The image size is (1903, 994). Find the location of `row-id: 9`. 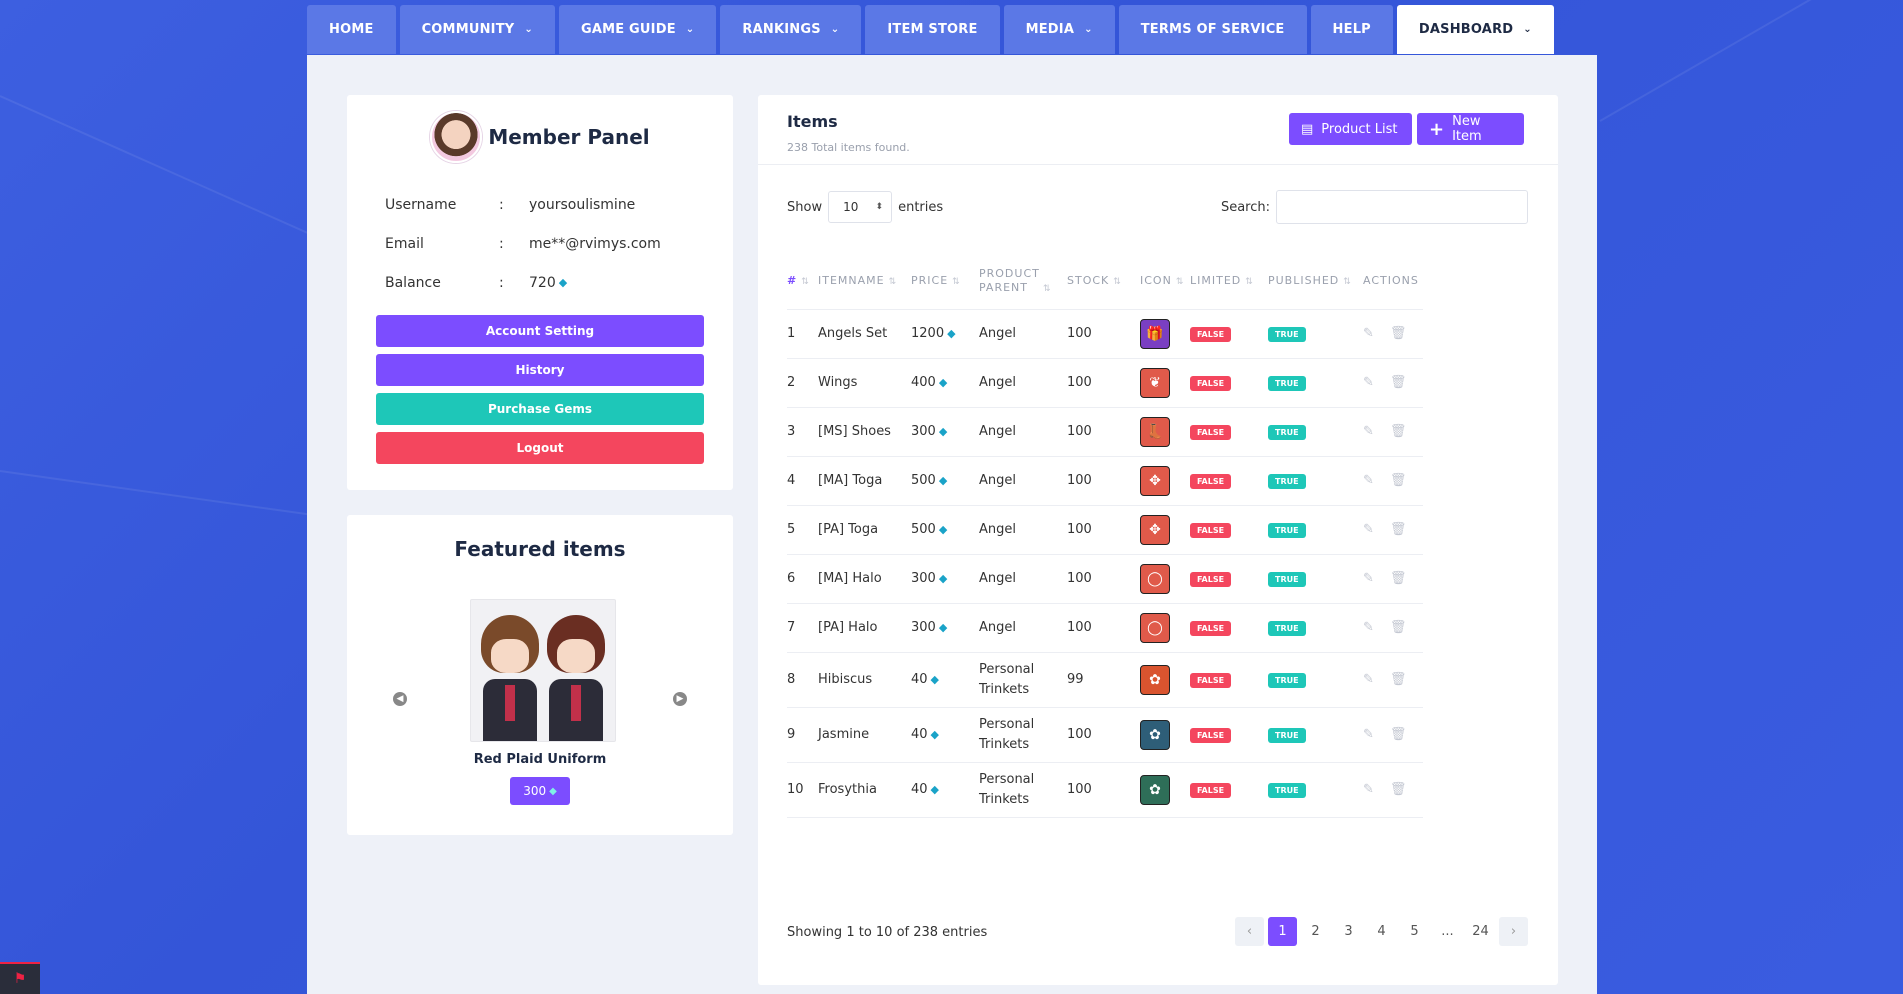

row-id: 9 is located at coordinates (791, 734).